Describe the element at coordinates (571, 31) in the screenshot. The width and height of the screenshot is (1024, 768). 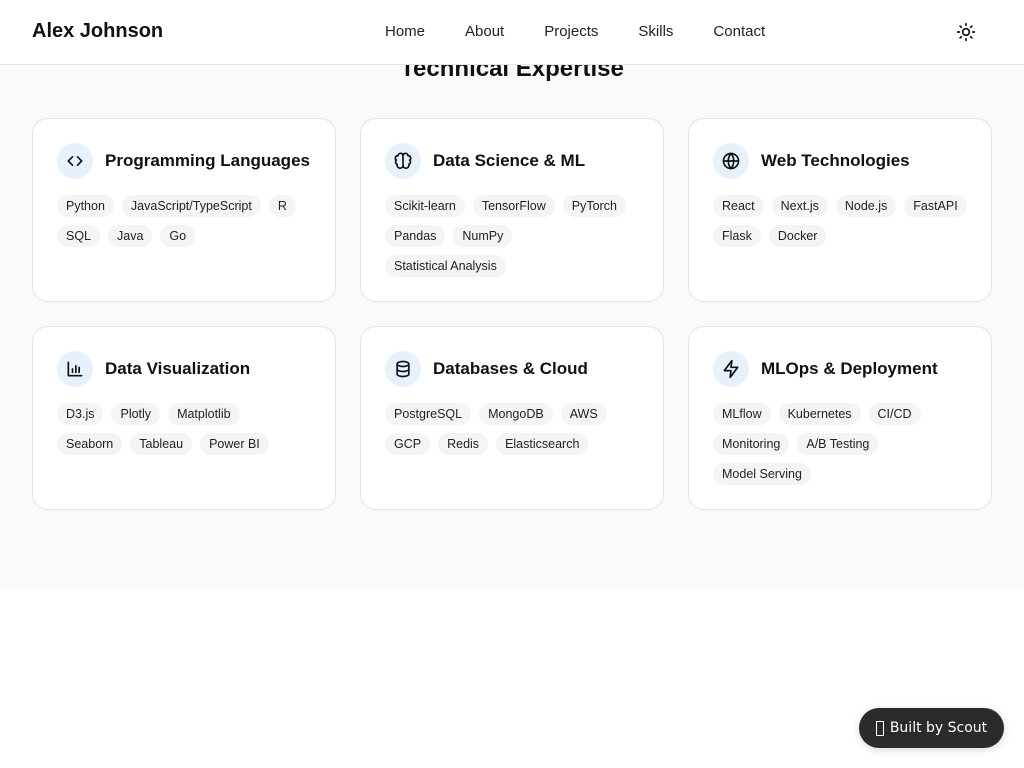
I see `nav-projects: Projects` at that location.